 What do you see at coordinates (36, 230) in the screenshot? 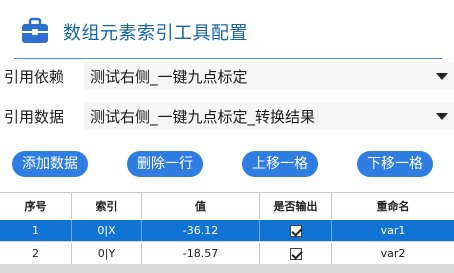
I see `row-index: 1` at bounding box center [36, 230].